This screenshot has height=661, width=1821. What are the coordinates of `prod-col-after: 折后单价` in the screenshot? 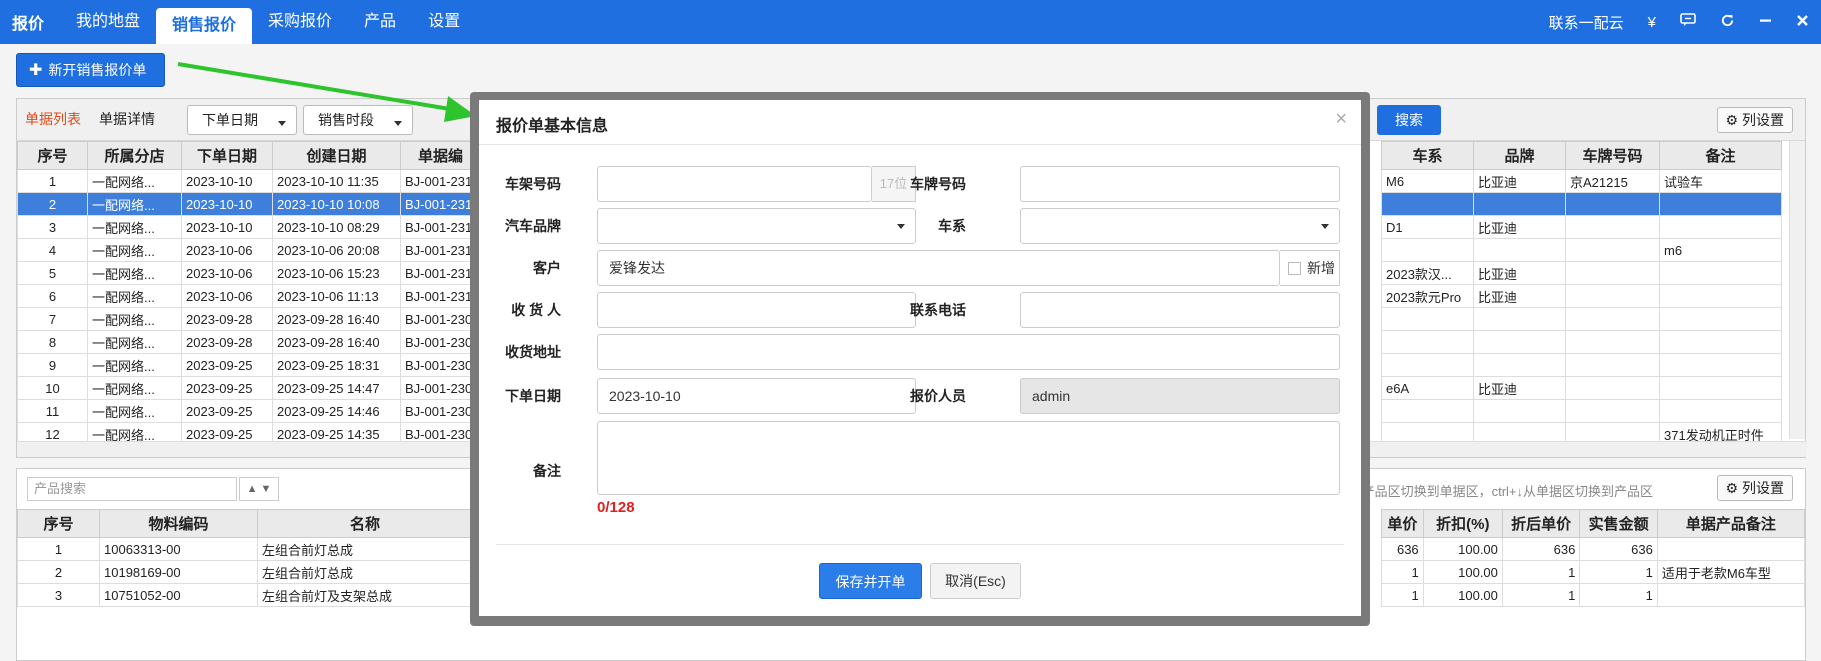 It's located at (1541, 523).